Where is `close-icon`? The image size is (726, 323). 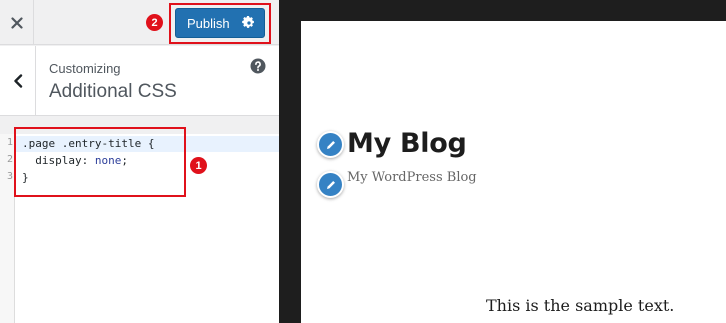 close-icon is located at coordinates (16, 22).